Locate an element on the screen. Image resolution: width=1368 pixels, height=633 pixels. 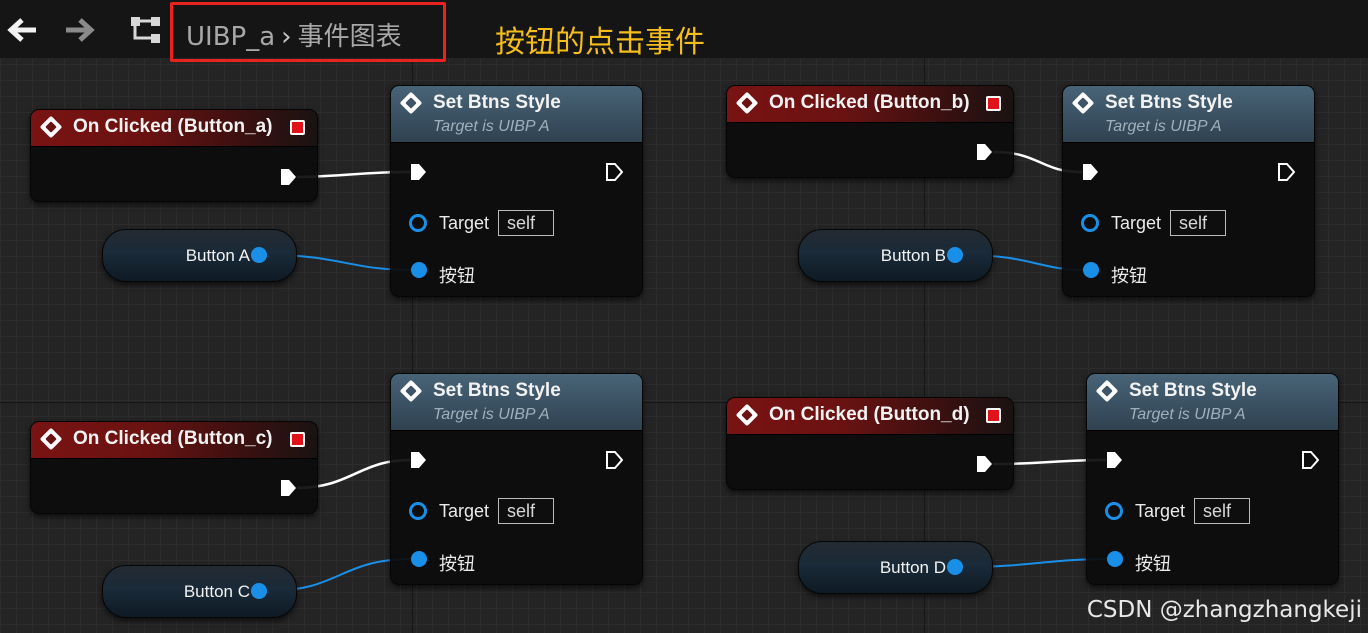
variable-node-button-d: Button D is located at coordinates (895, 567).